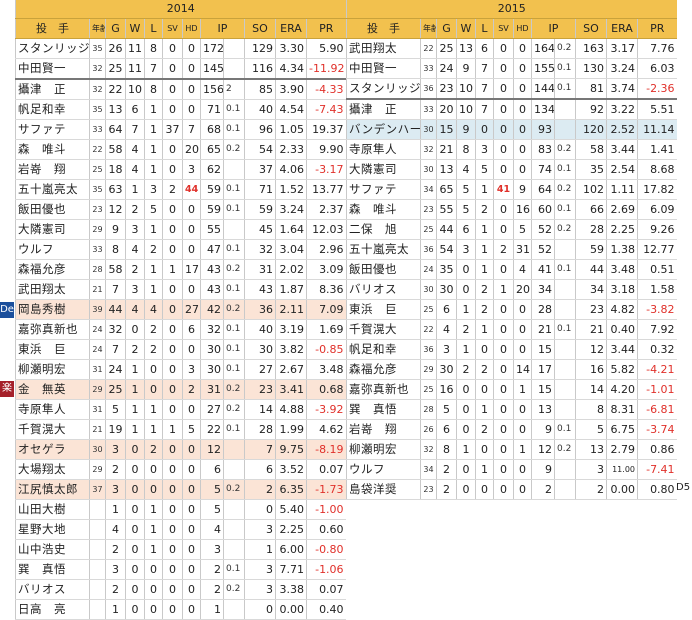  I want to click on innings: 68, so click(212, 129).